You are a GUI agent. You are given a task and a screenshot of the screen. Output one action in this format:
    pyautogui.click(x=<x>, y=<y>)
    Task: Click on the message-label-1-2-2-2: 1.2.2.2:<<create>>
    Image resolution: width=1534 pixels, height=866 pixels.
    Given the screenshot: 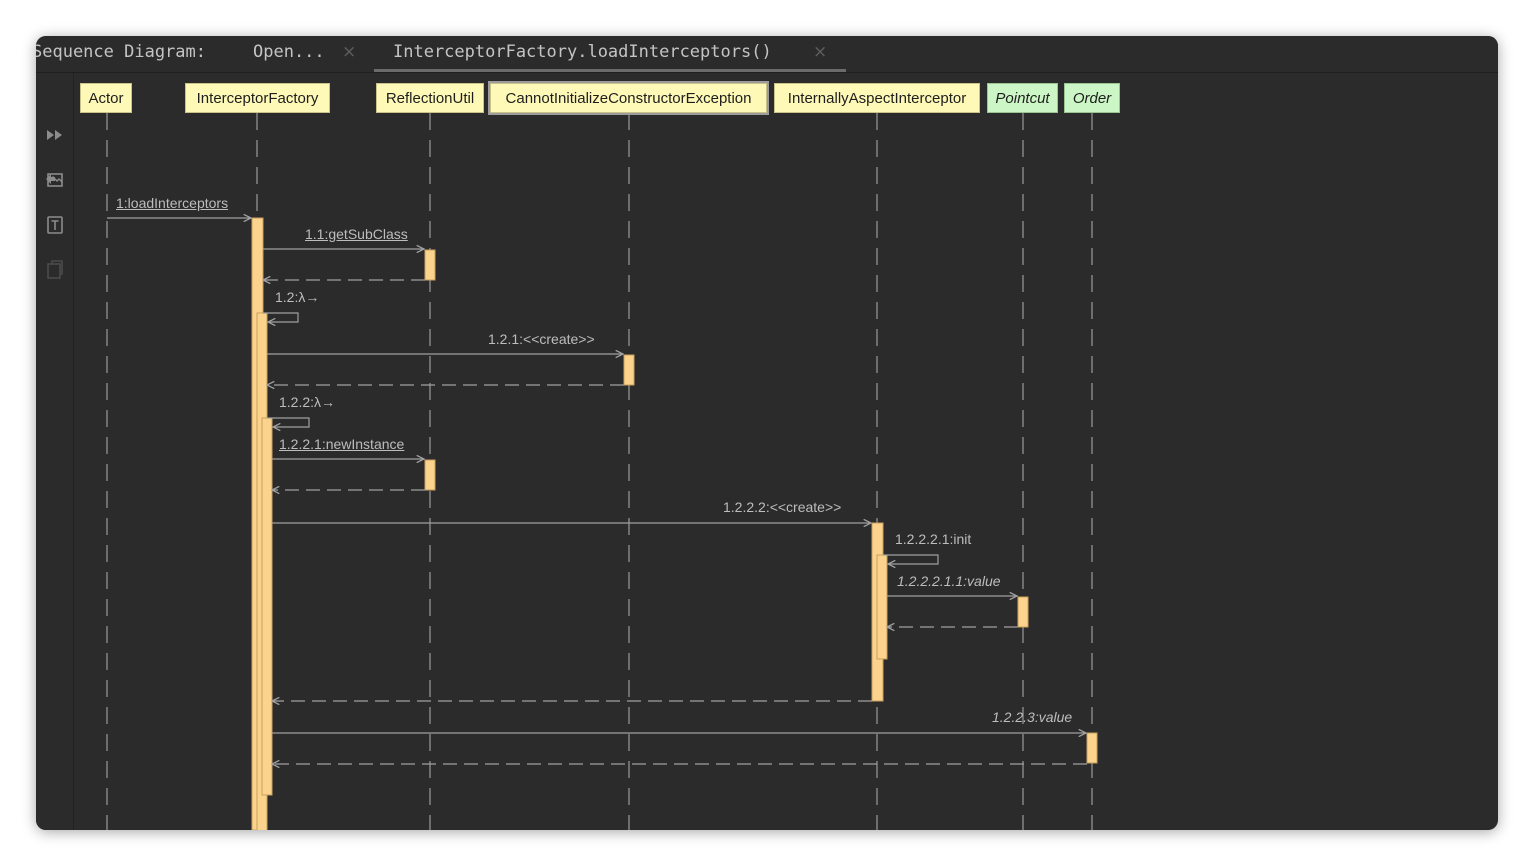 What is the action you would take?
    pyautogui.click(x=782, y=507)
    